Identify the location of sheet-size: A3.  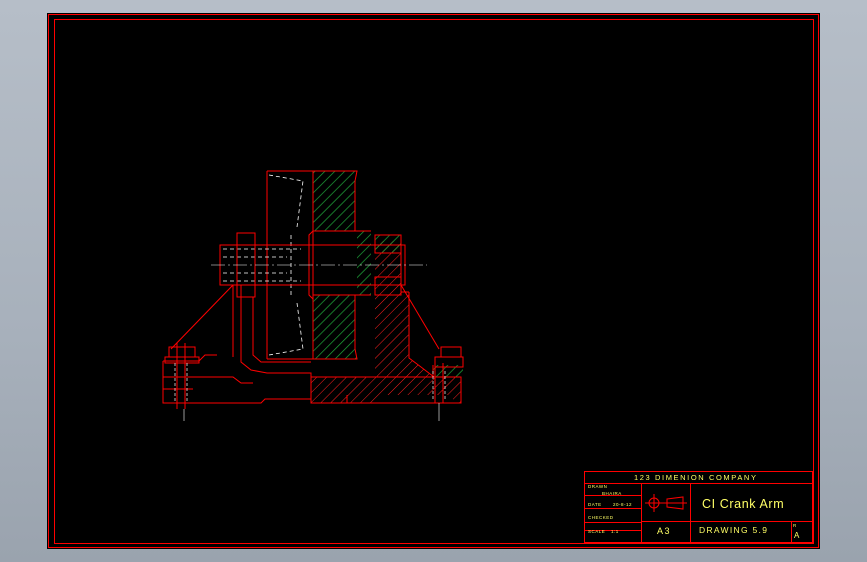
(664, 531).